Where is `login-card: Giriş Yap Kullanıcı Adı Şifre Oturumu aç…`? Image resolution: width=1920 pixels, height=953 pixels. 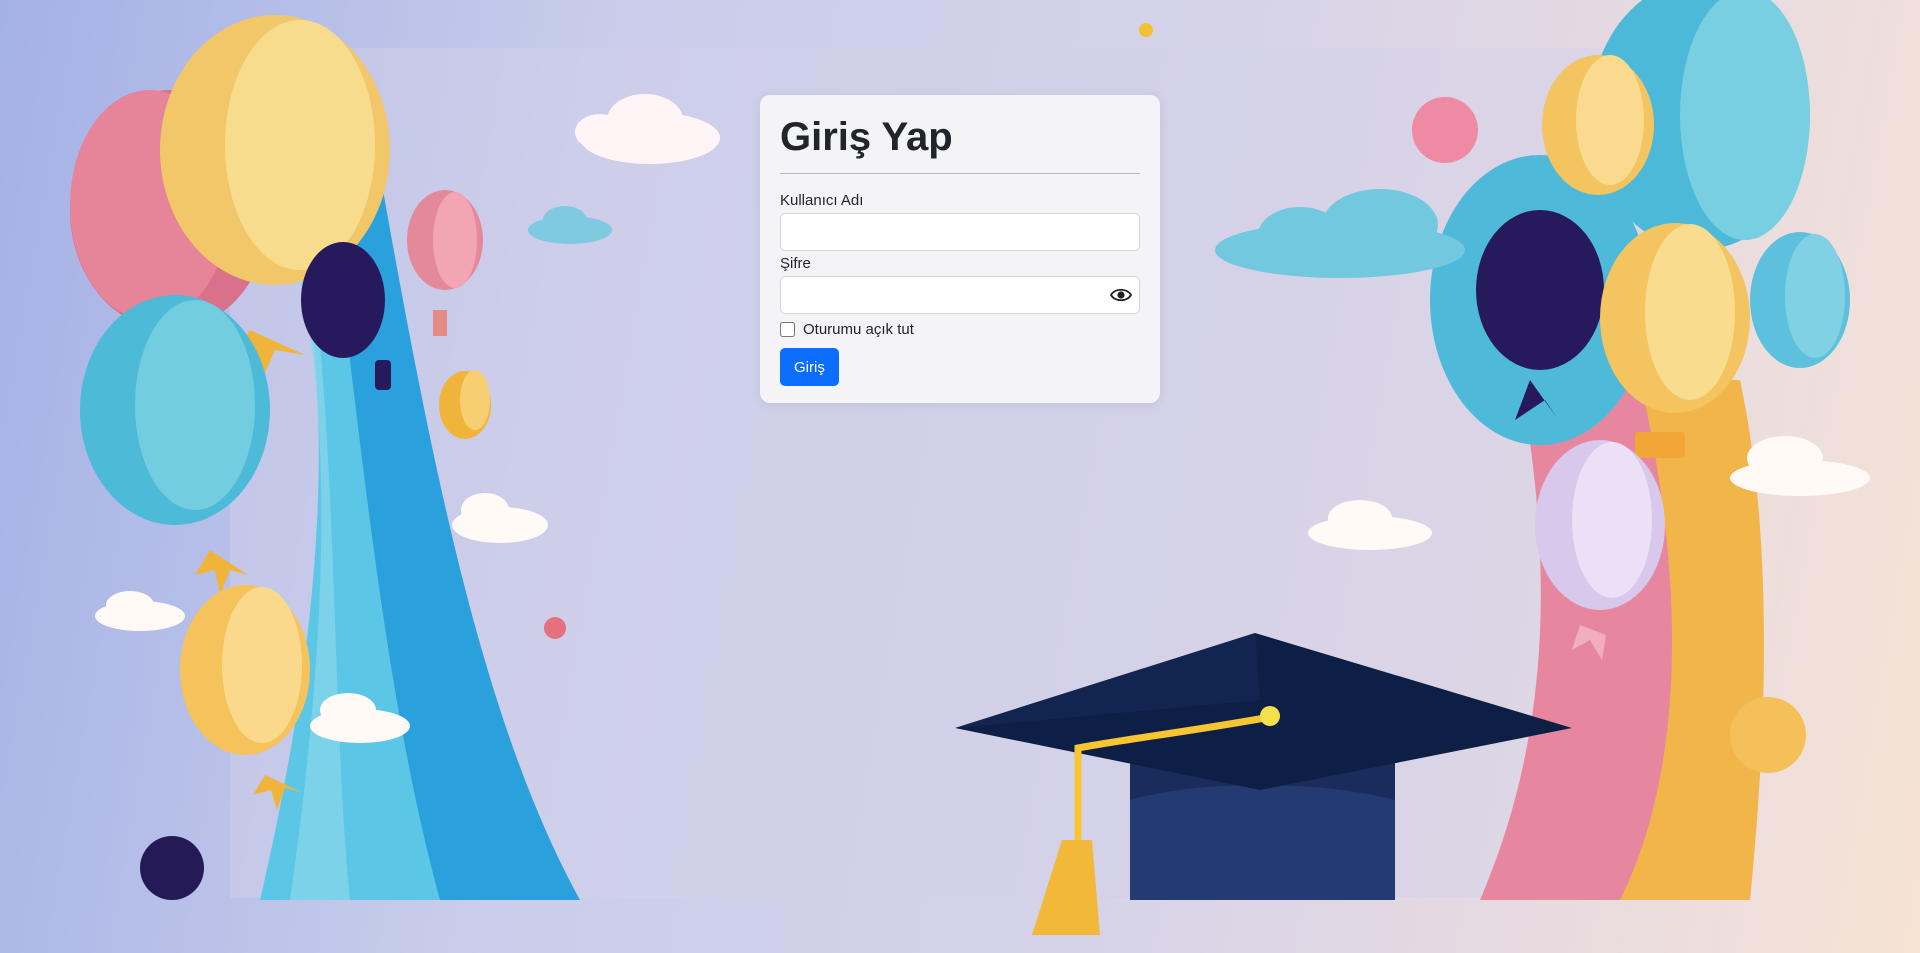
login-card: Giriş Yap Kullanıcı Adı Şifre Oturumu aç… is located at coordinates (960, 249).